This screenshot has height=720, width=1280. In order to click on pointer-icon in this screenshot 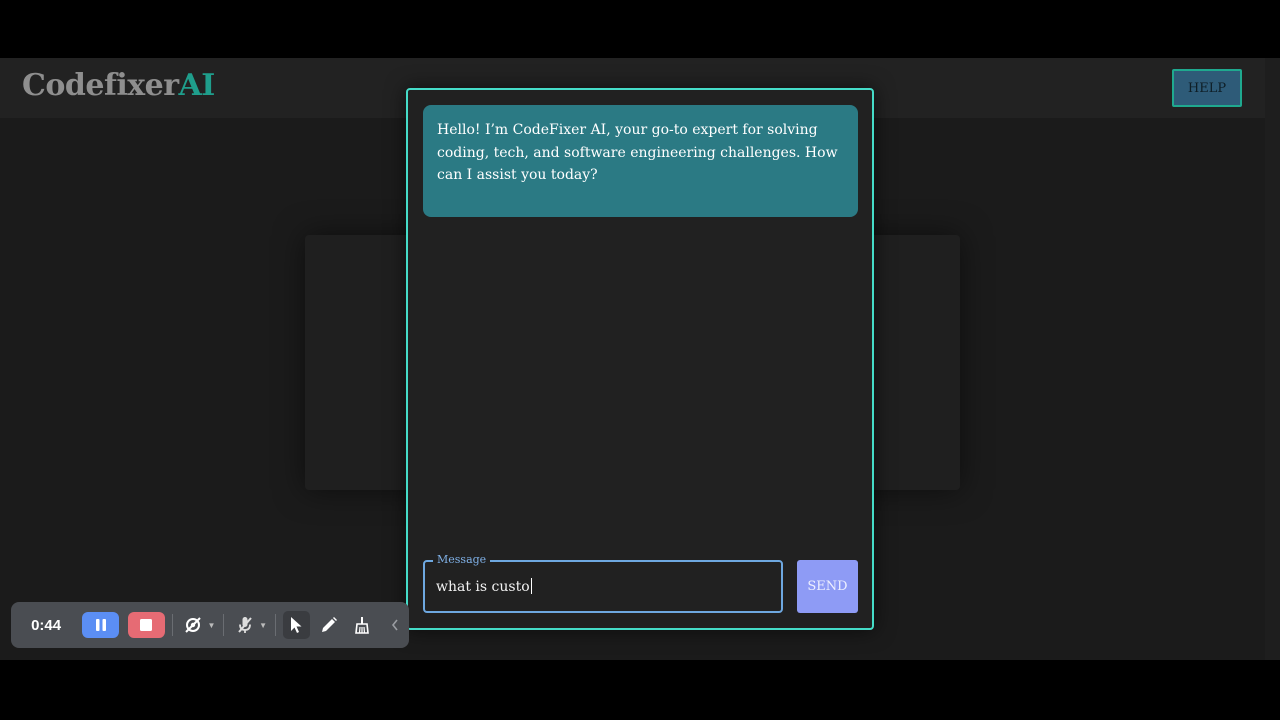, I will do `click(296, 625)`.